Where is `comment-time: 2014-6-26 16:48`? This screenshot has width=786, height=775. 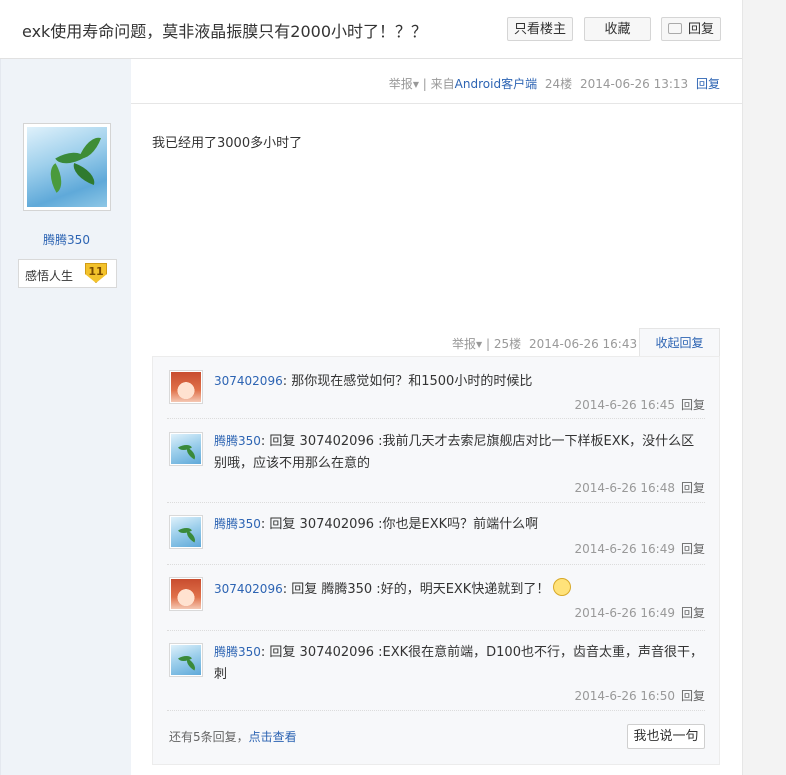 comment-time: 2014-6-26 16:48 is located at coordinates (624, 488).